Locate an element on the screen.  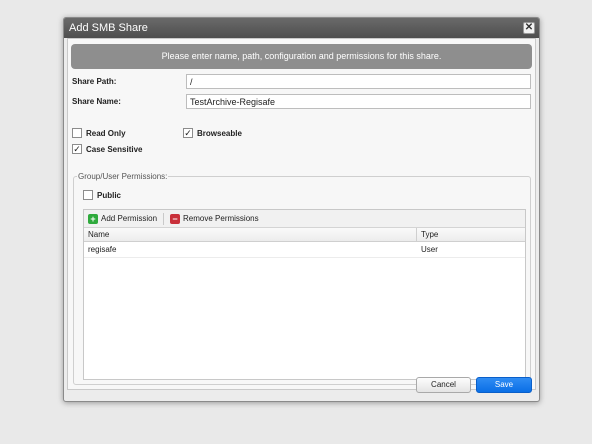
minus-icon: − is located at coordinates (175, 218).